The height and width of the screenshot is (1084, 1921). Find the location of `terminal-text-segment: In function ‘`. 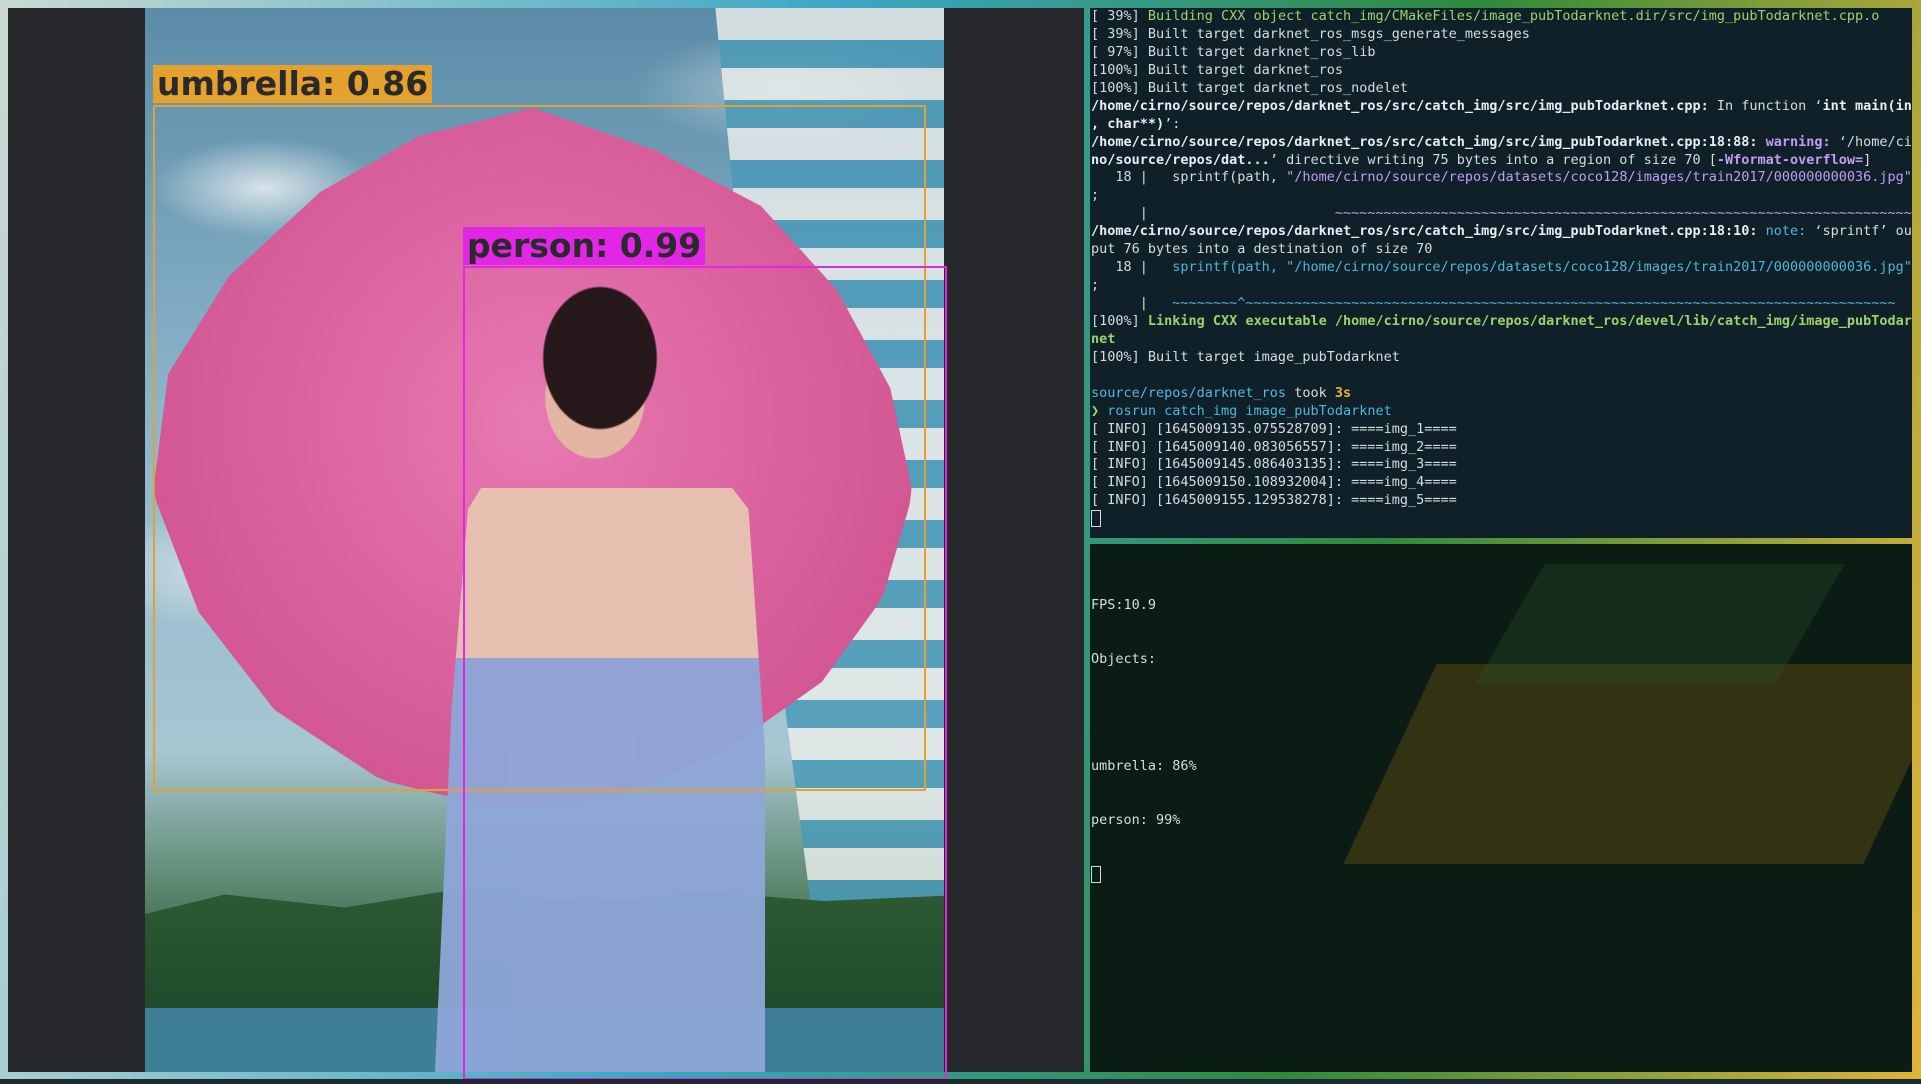

terminal-text-segment: In function ‘ is located at coordinates (1765, 105).